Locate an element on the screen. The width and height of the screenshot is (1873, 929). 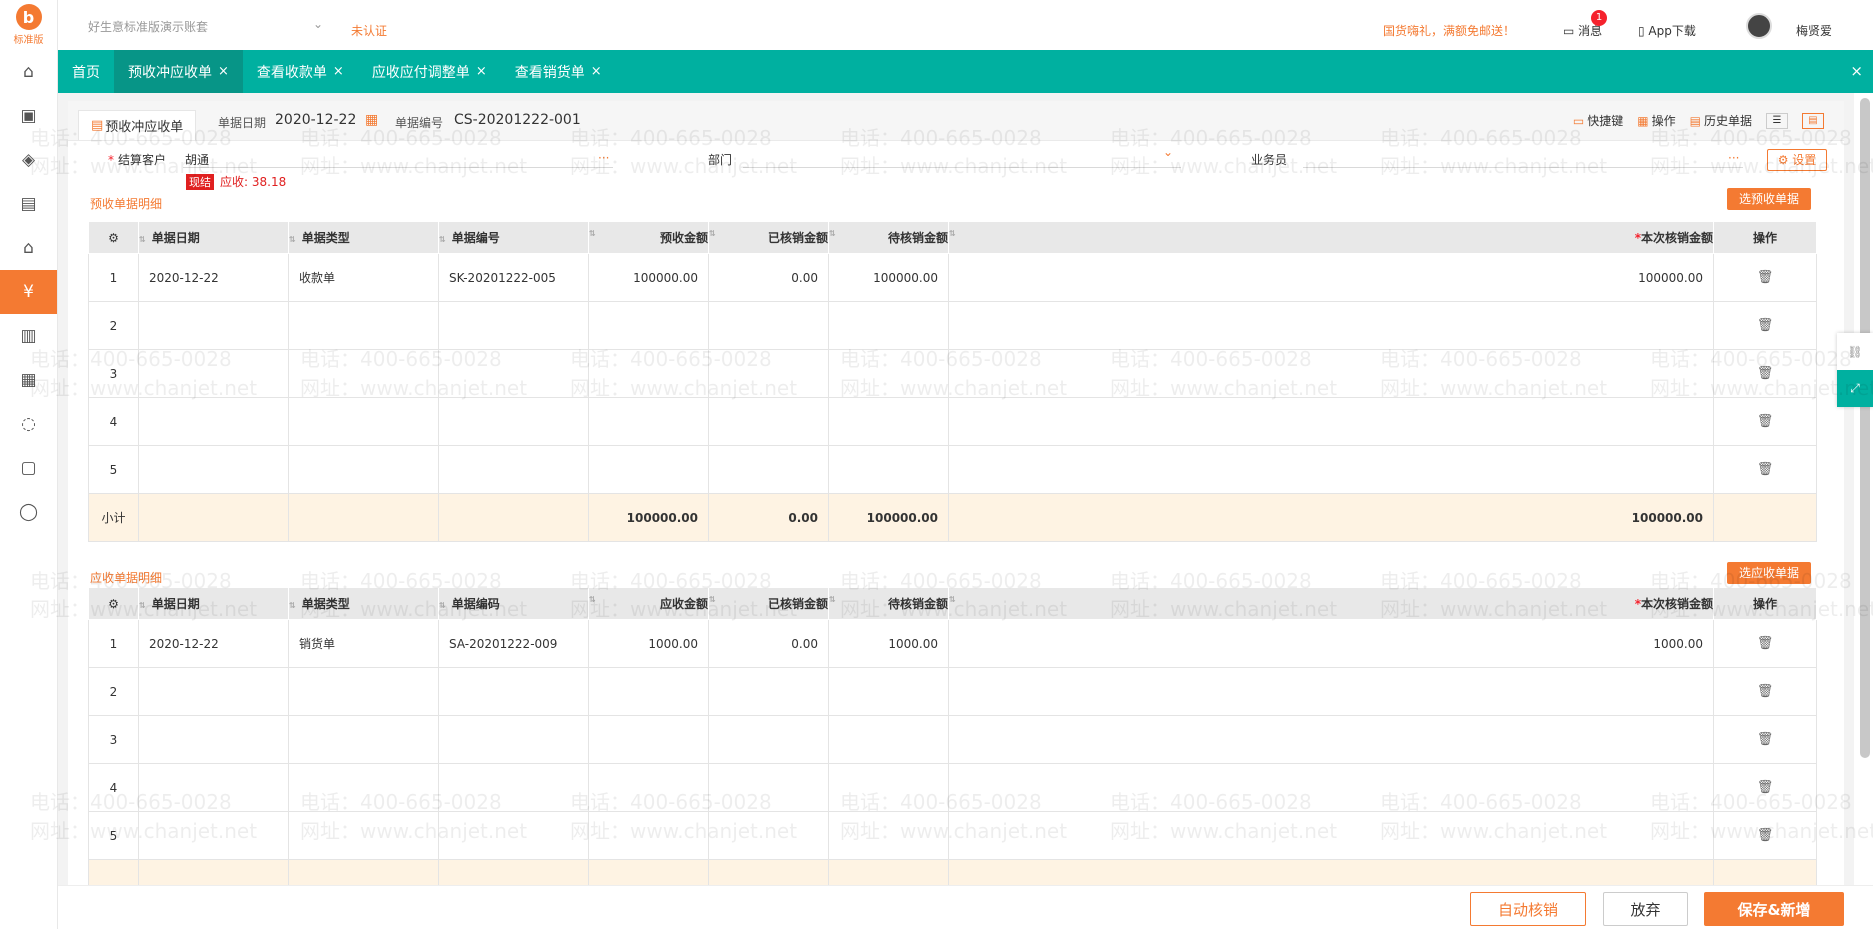
history-button: ▤ 历史单据 is located at coordinates (1721, 120).